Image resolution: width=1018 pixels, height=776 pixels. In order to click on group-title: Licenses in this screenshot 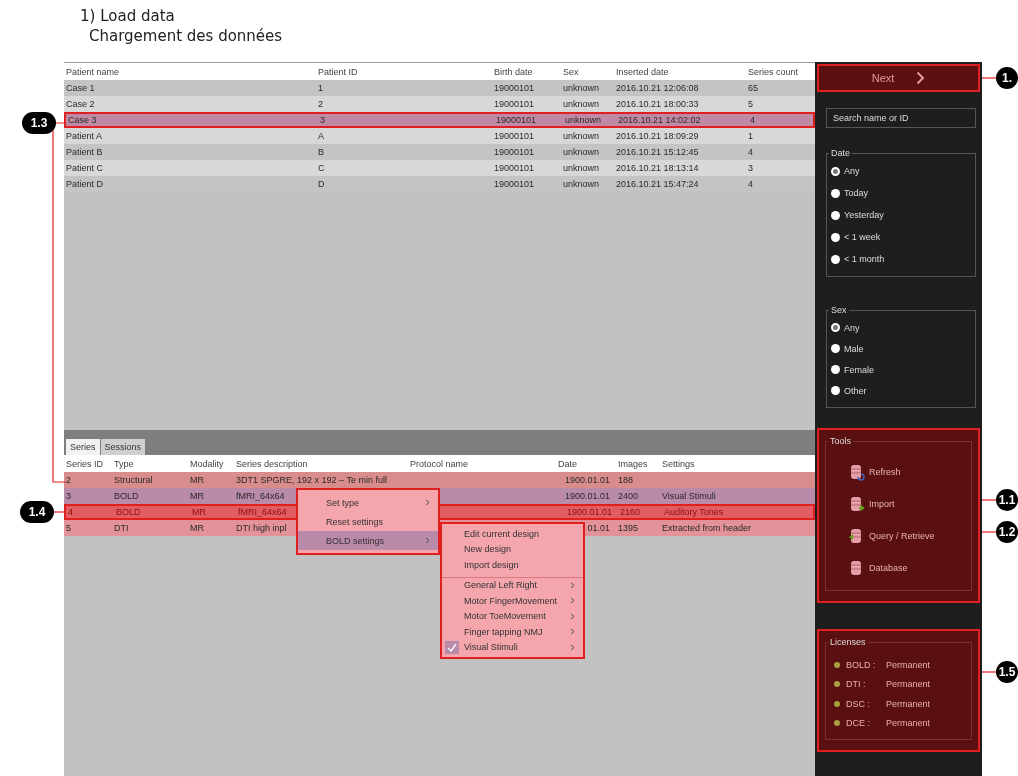, I will do `click(848, 642)`.